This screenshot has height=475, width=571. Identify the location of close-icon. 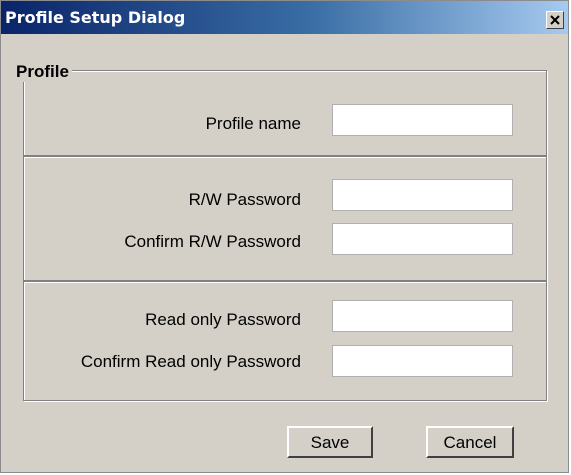
(555, 20).